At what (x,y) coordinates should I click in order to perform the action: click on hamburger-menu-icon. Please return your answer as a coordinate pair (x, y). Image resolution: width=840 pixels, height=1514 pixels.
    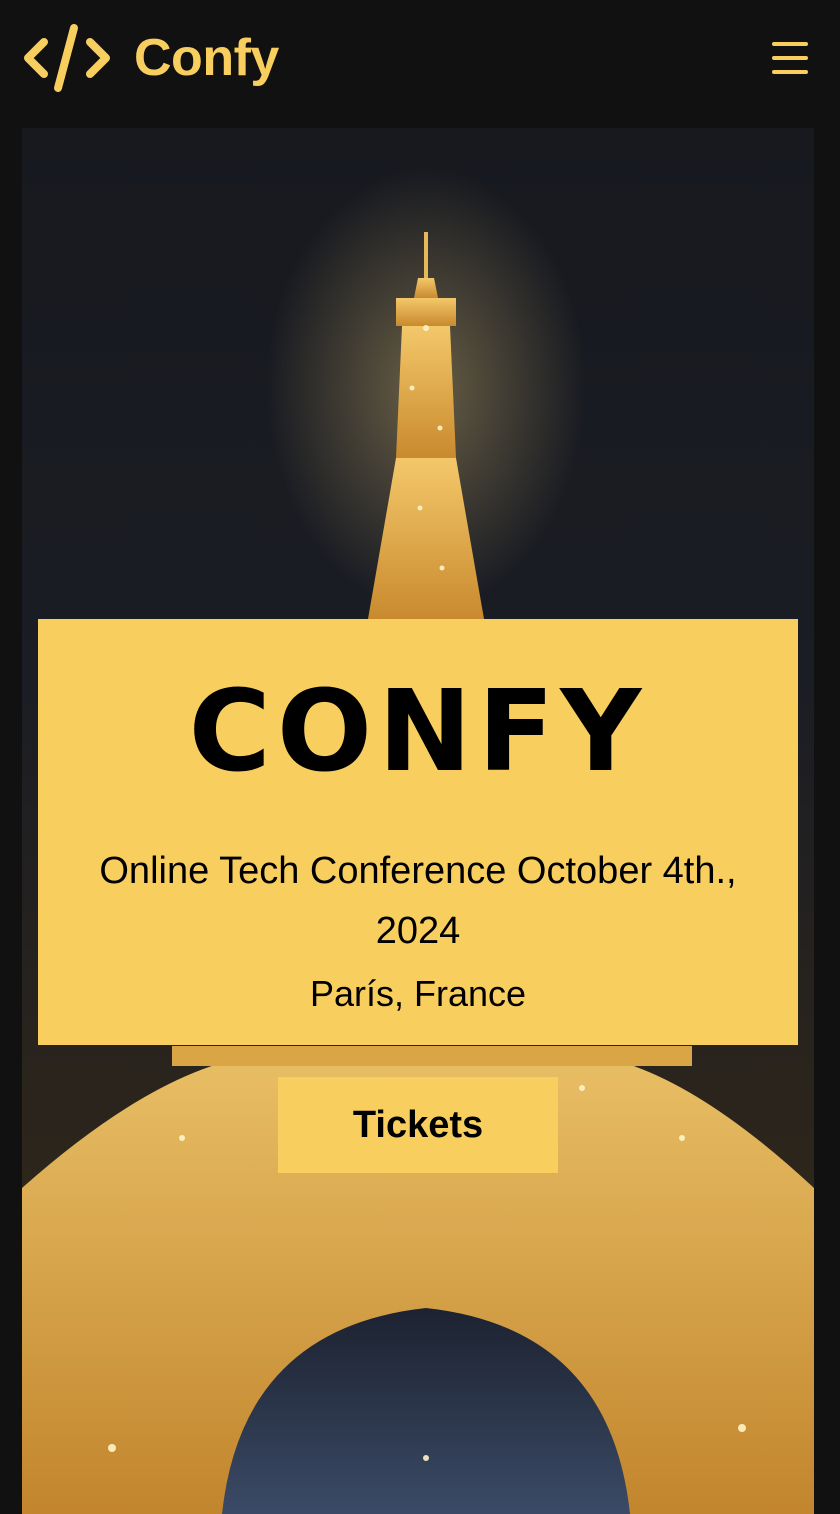
    Looking at the image, I should click on (790, 58).